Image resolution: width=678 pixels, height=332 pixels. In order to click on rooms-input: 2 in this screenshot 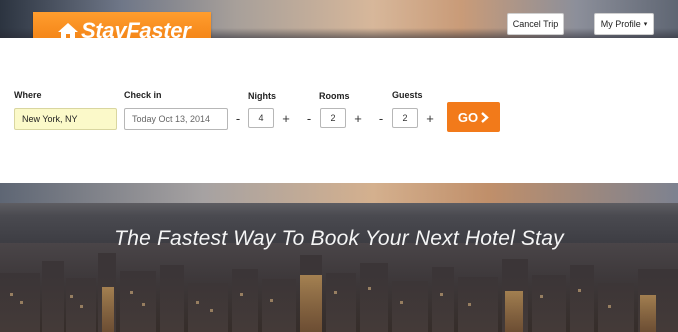, I will do `click(333, 118)`.